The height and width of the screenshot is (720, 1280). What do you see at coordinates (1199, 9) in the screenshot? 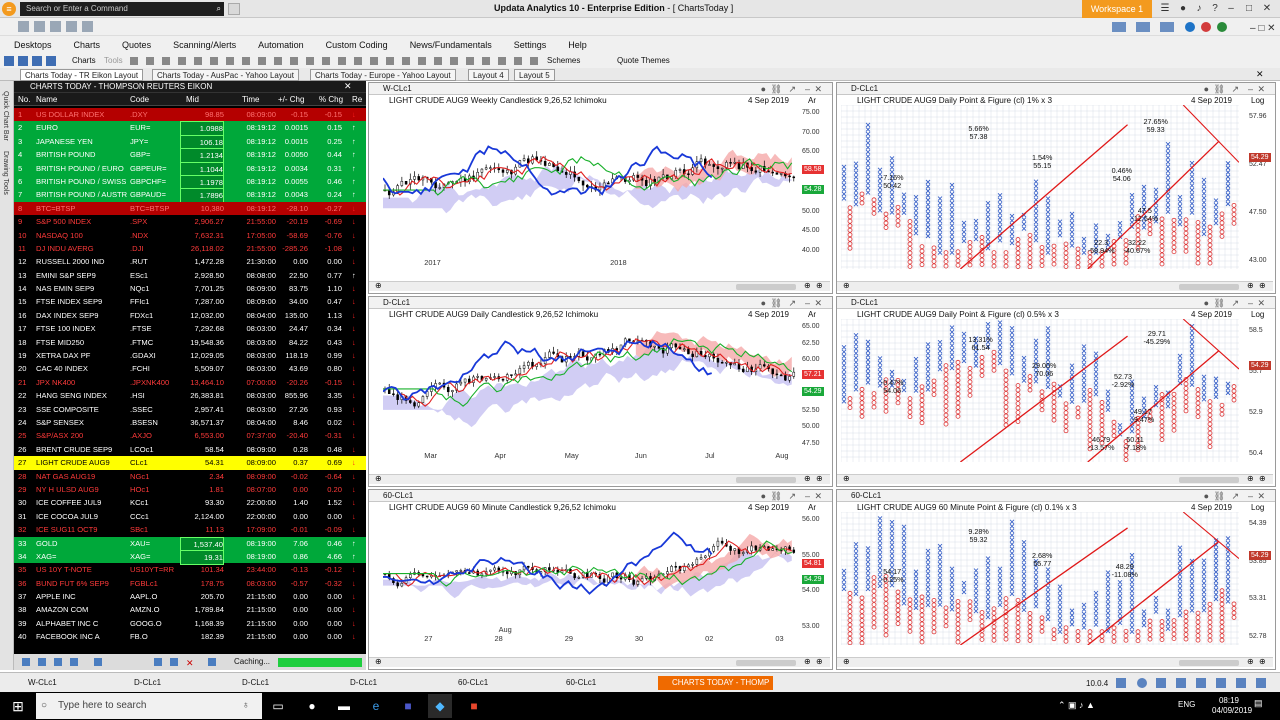
I see `bell-icon: ♪` at bounding box center [1199, 9].